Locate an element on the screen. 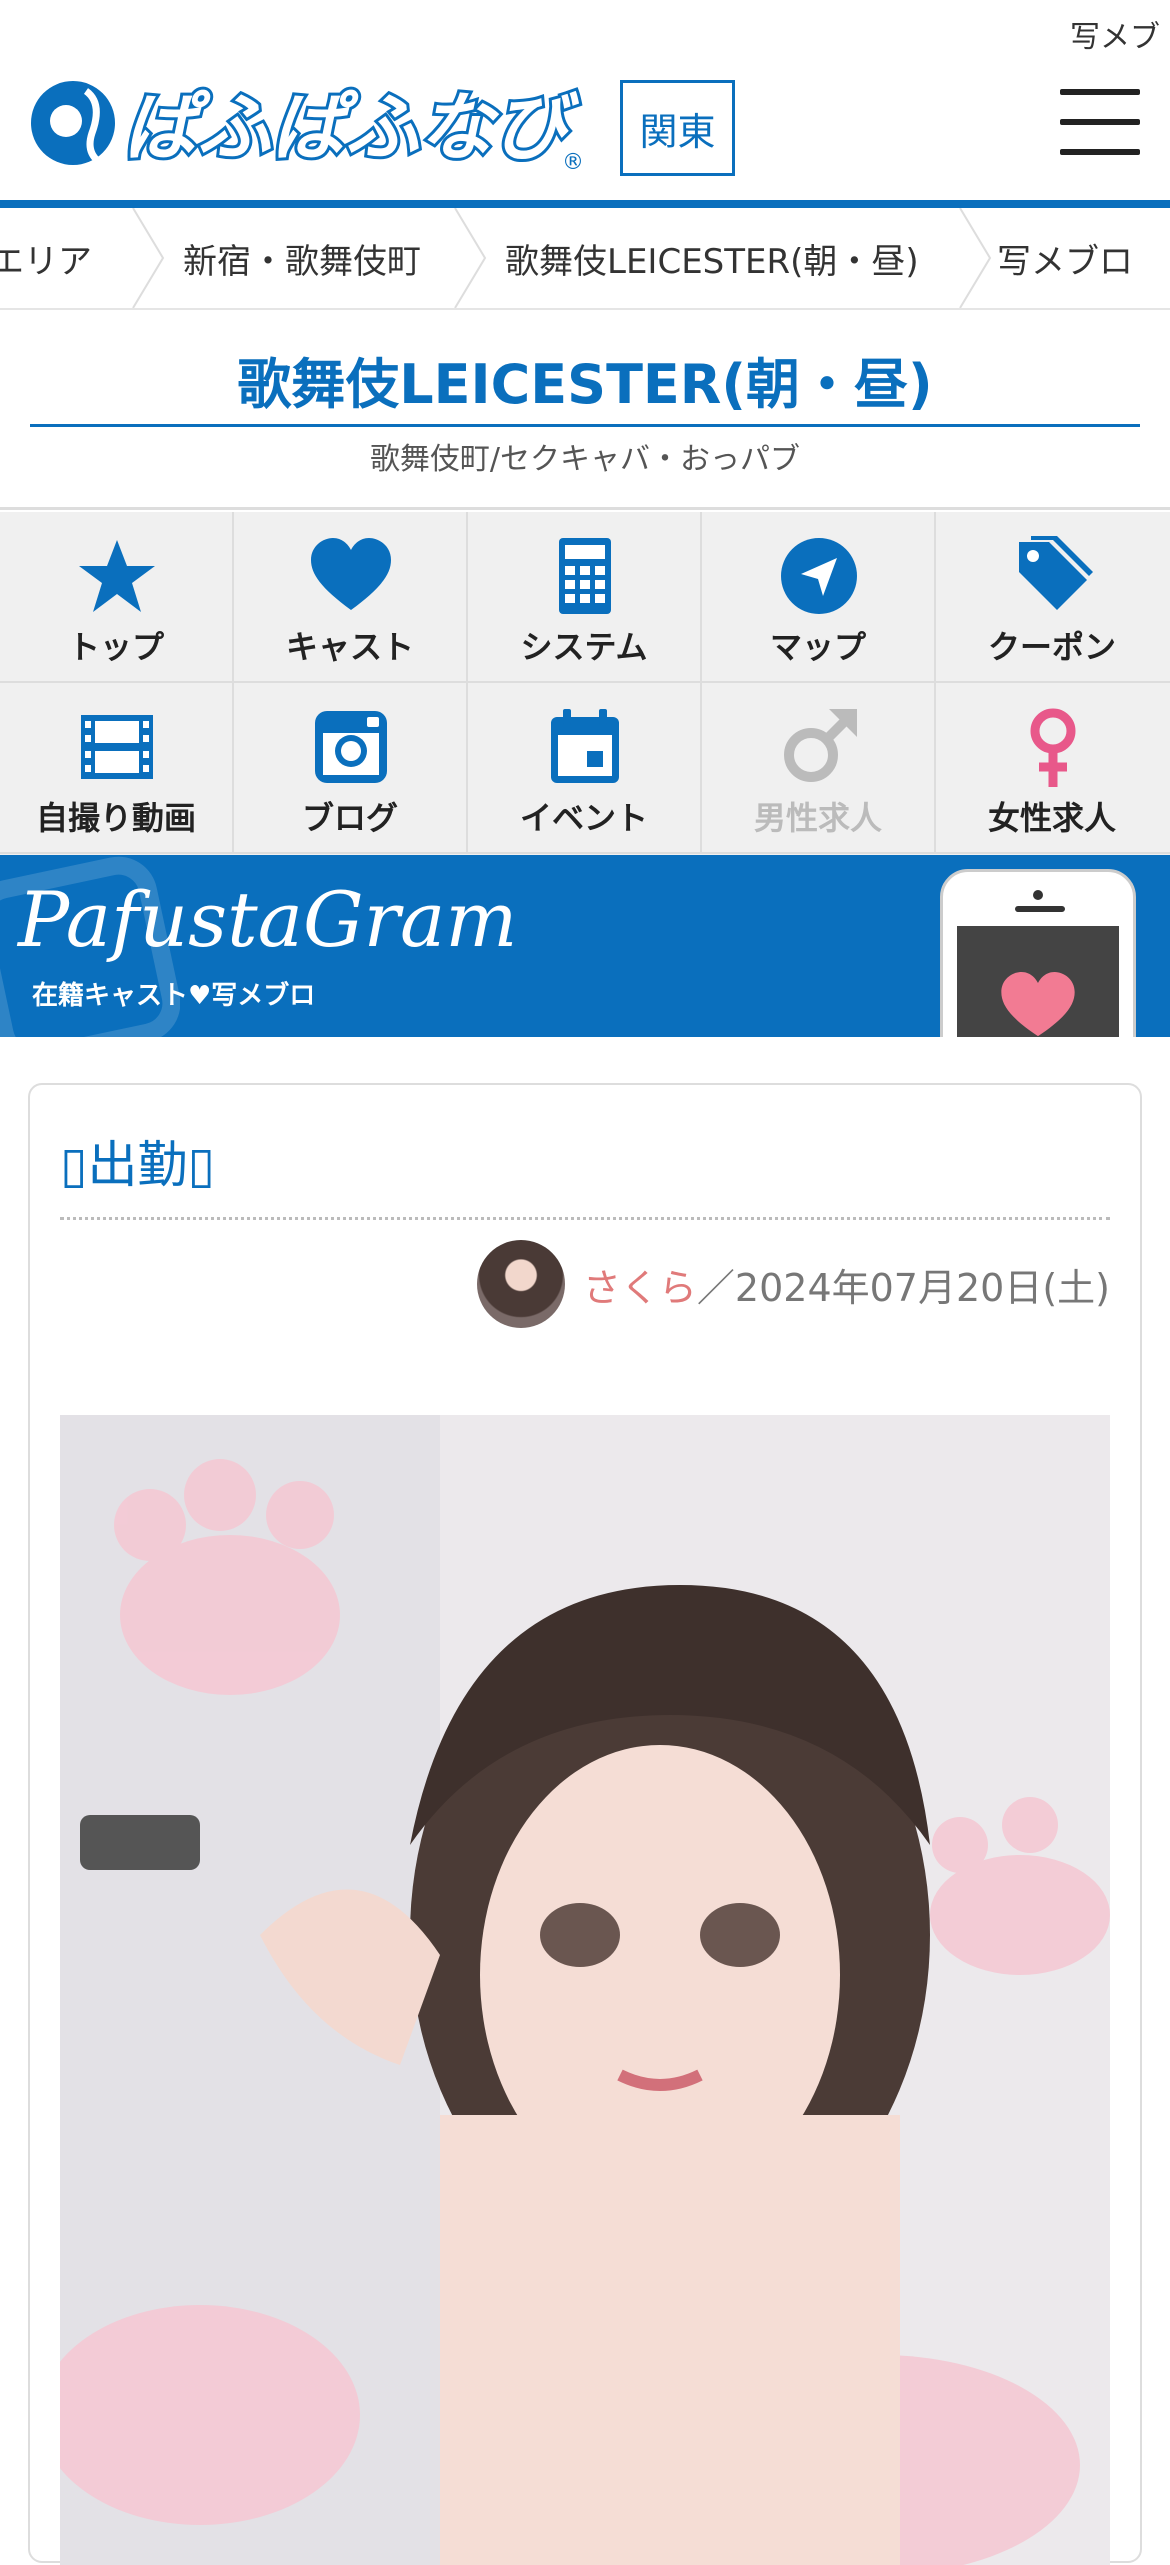 The image size is (1170, 2565). breadcrumb-current: 写メブロ is located at coordinates (1065, 261).